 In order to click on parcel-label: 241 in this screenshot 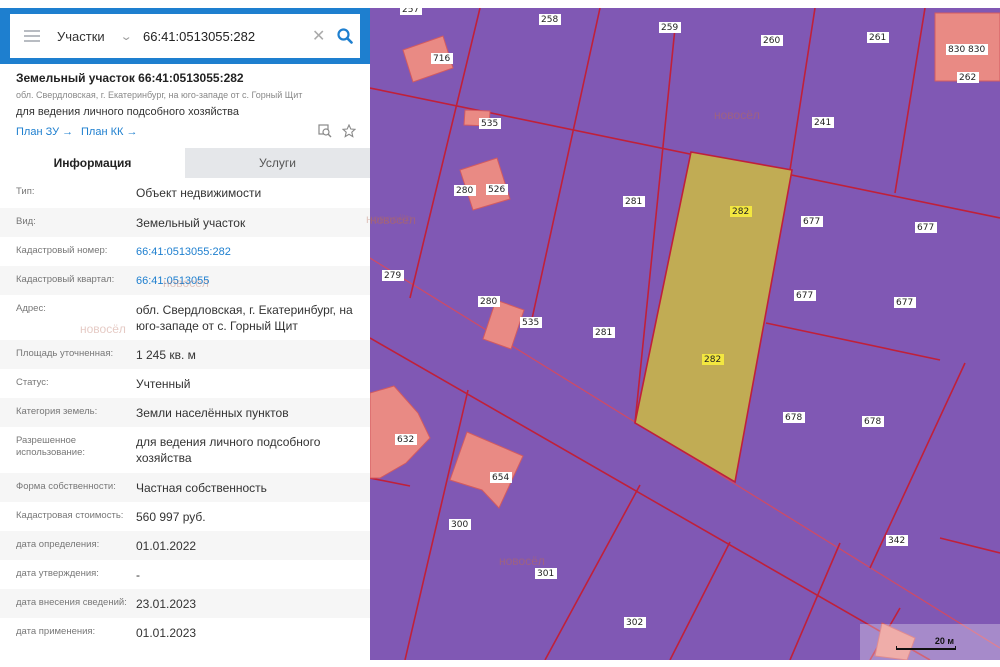, I will do `click(822, 123)`.